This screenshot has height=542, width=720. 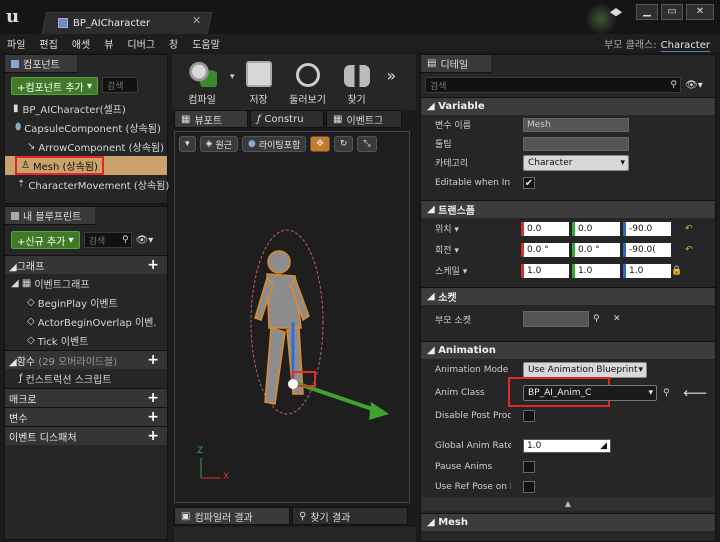 What do you see at coordinates (596, 228) in the screenshot?
I see `location-y: 0.0` at bounding box center [596, 228].